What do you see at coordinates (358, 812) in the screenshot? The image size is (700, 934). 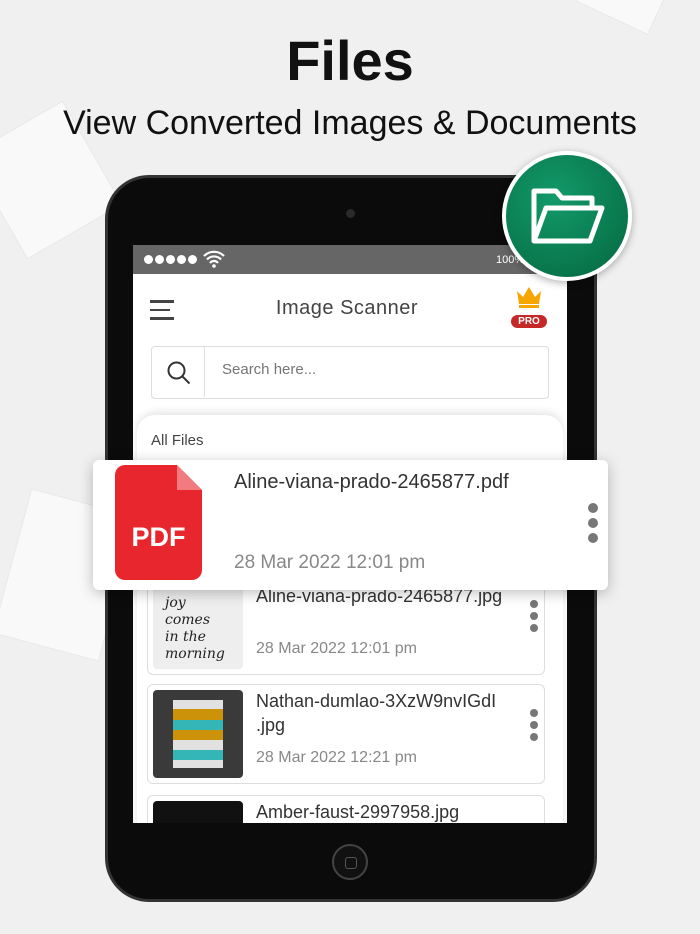 I see `file-name: Amber-faust-2997958.jpg` at bounding box center [358, 812].